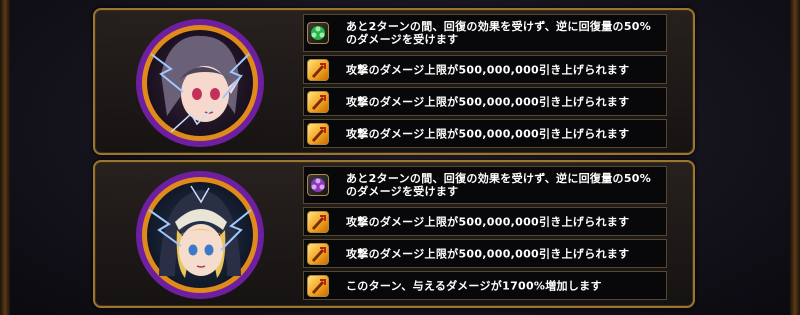 The image size is (800, 315). I want to click on effect-row: このターン、与えるダメージが1700%増加します, so click(485, 285).